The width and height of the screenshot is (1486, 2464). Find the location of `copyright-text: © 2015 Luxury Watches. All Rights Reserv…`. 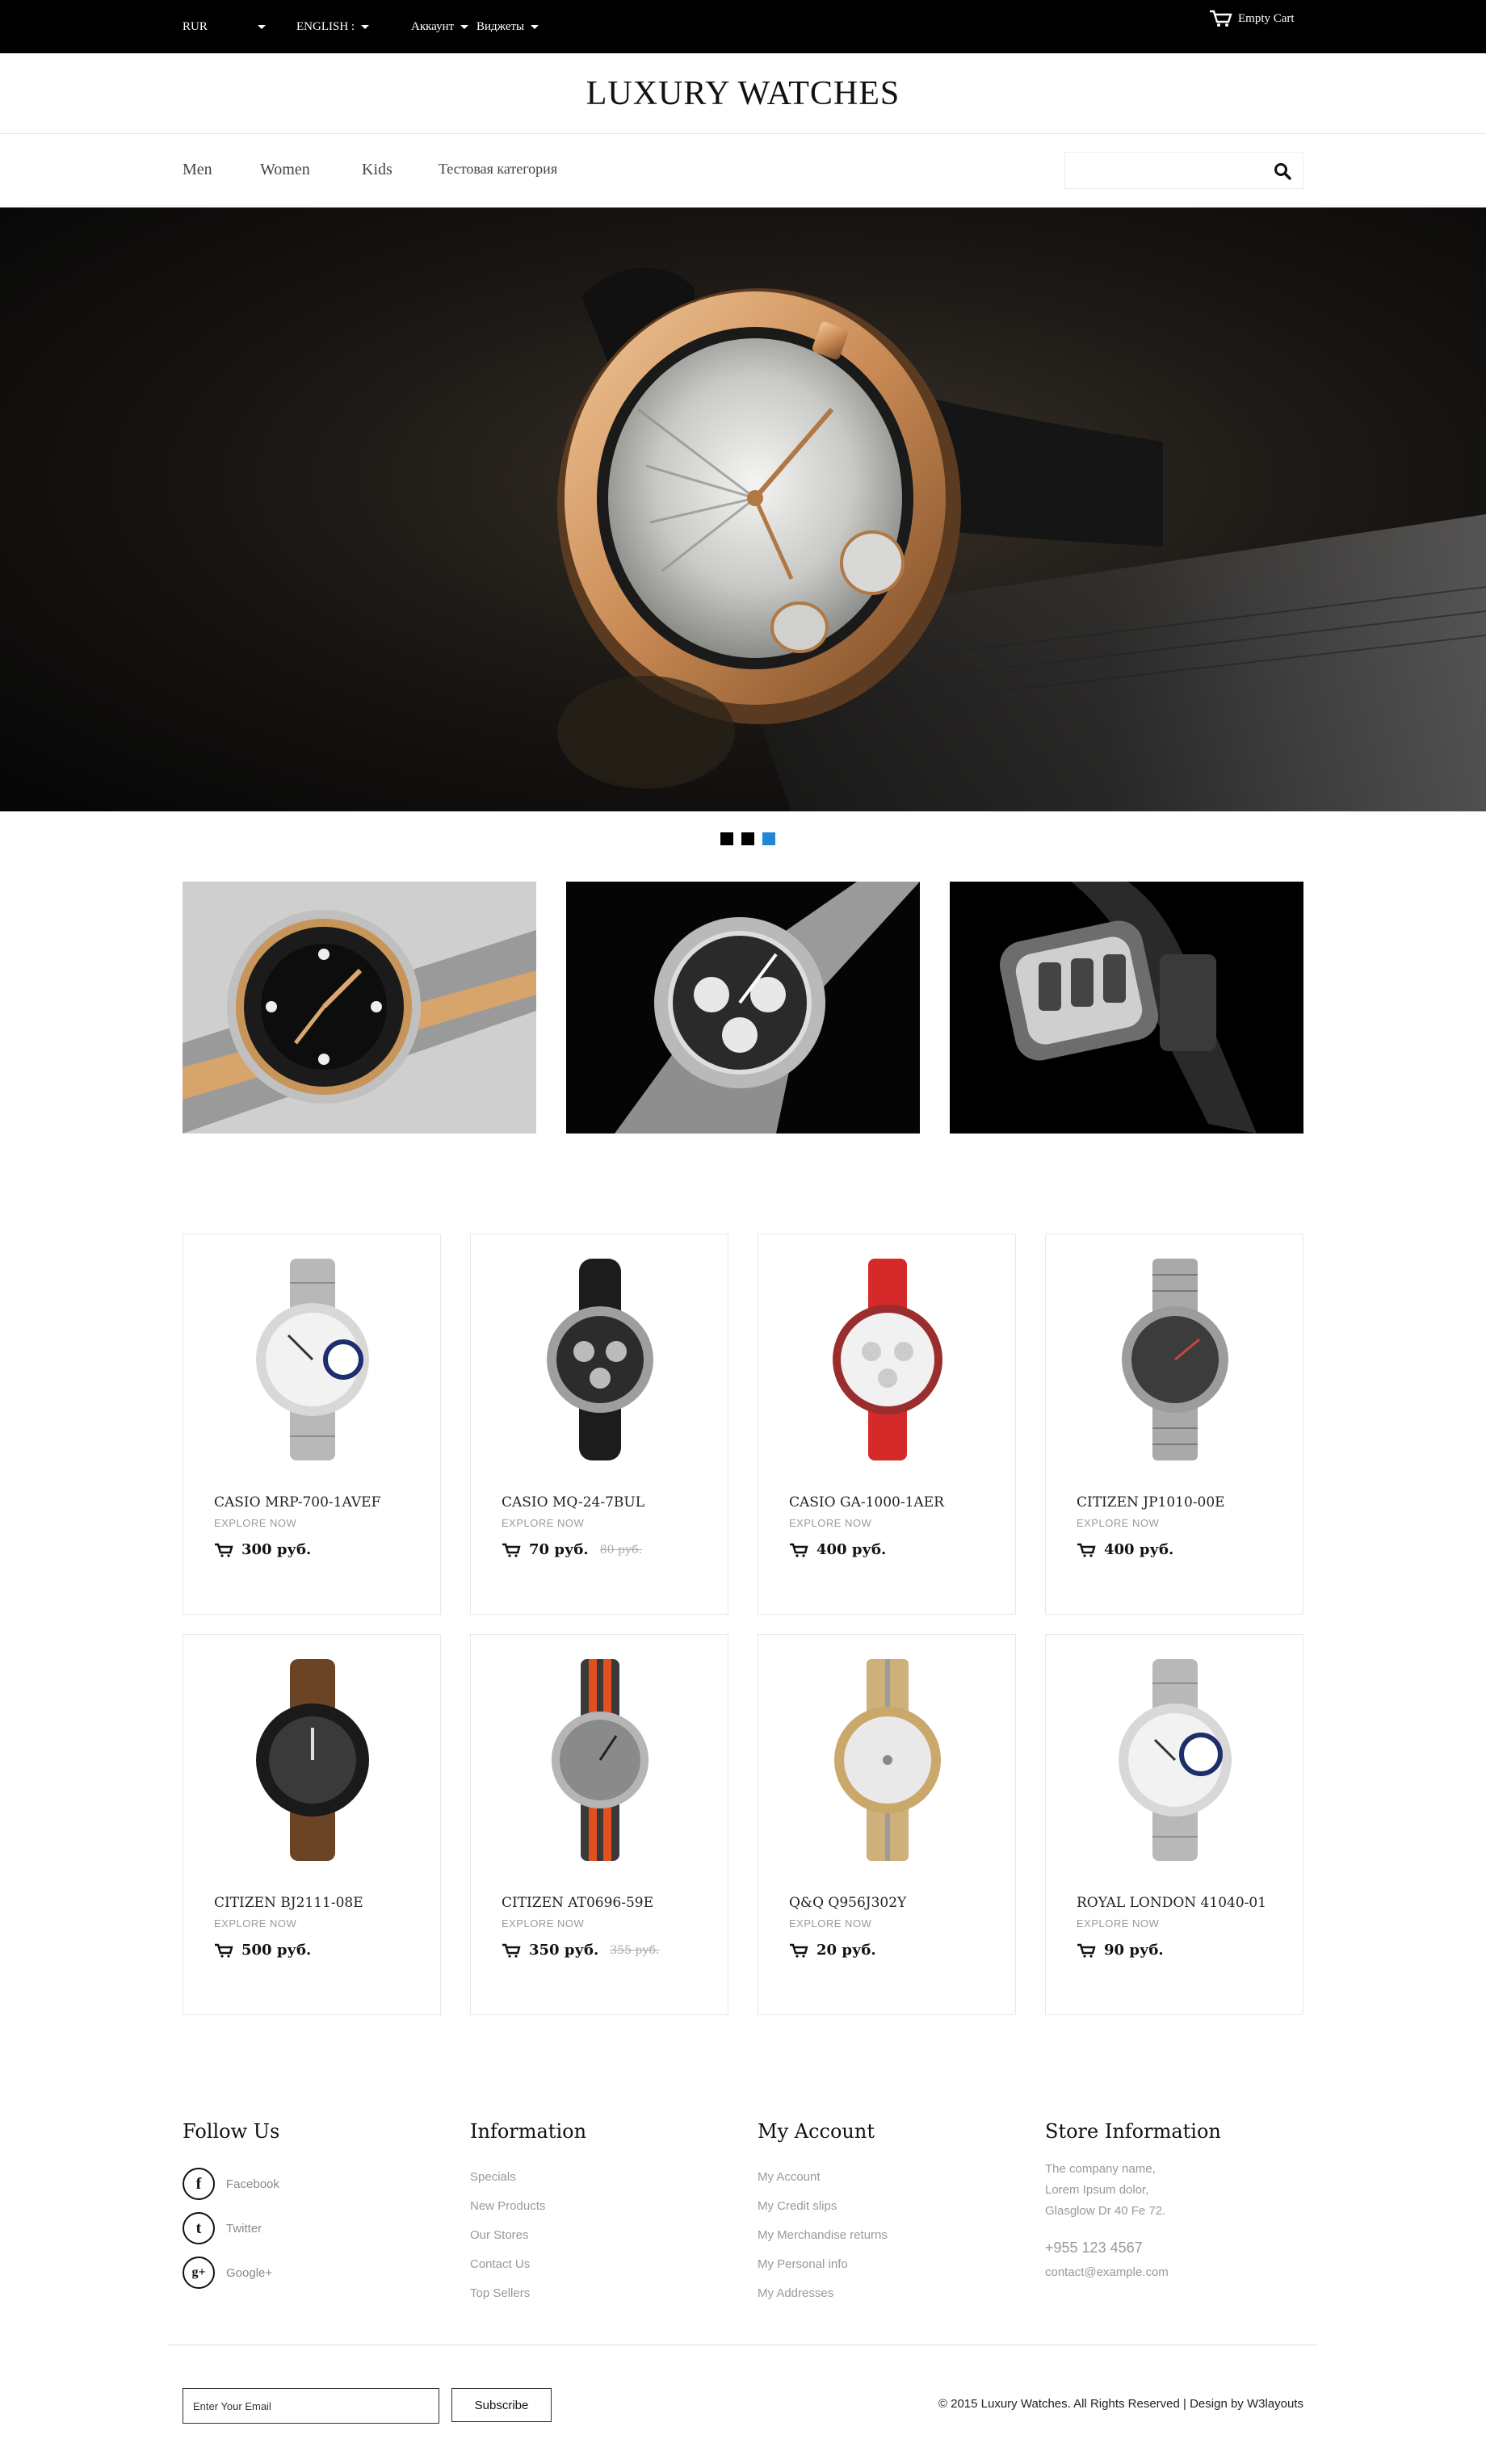

copyright-text: © 2015 Luxury Watches. All Rights Reserv… is located at coordinates (1120, 2404).